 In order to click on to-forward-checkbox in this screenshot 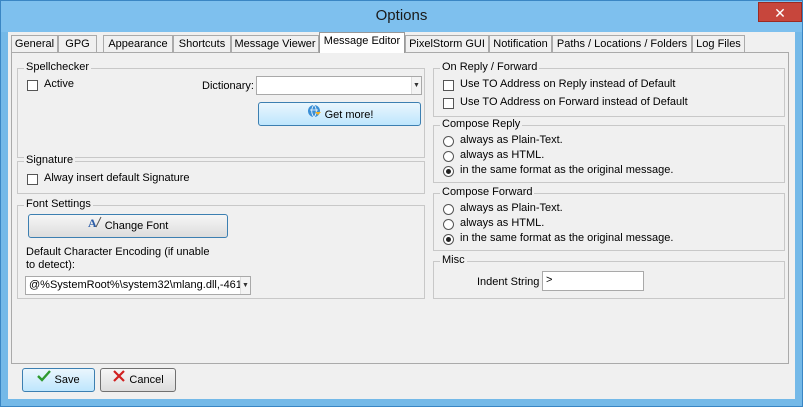, I will do `click(448, 103)`.